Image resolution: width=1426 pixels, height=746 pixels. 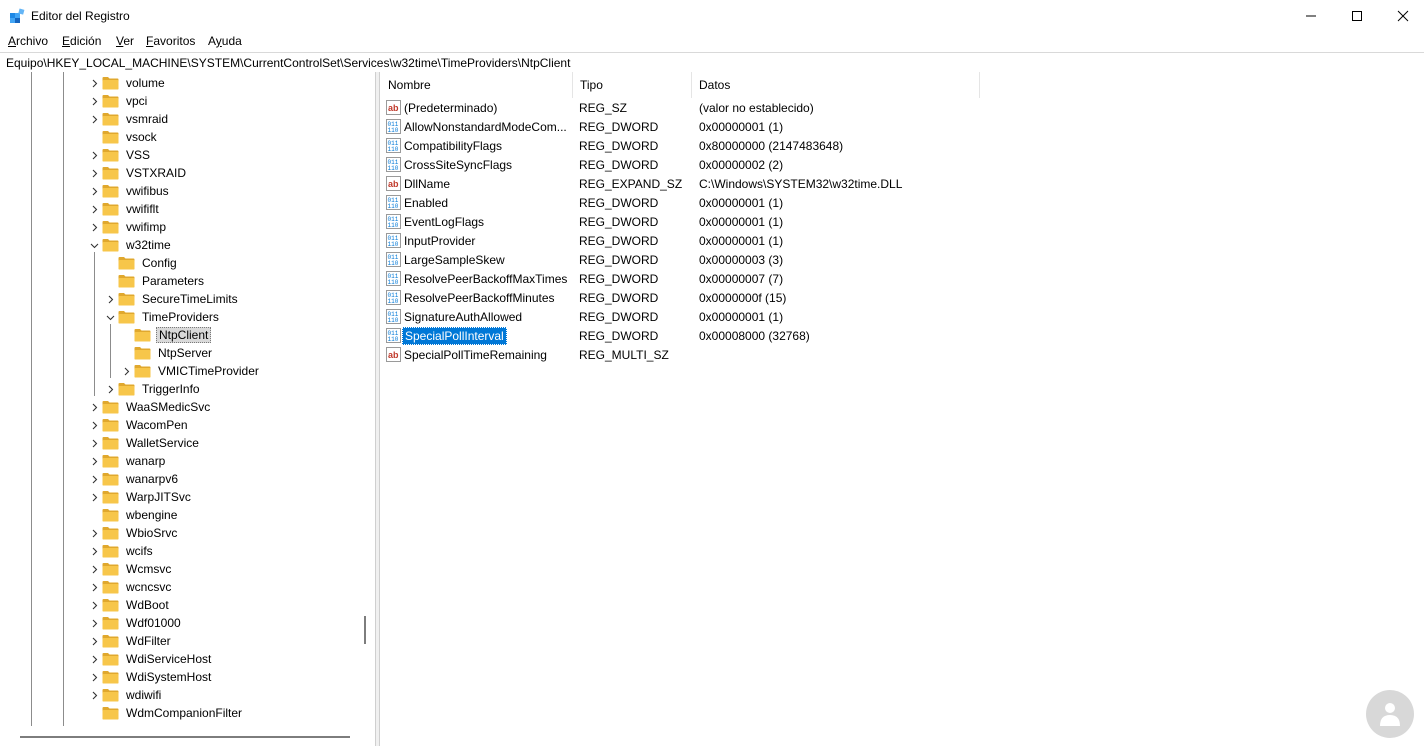 What do you see at coordinates (136, 623) in the screenshot?
I see `tree-item: Wdf01000` at bounding box center [136, 623].